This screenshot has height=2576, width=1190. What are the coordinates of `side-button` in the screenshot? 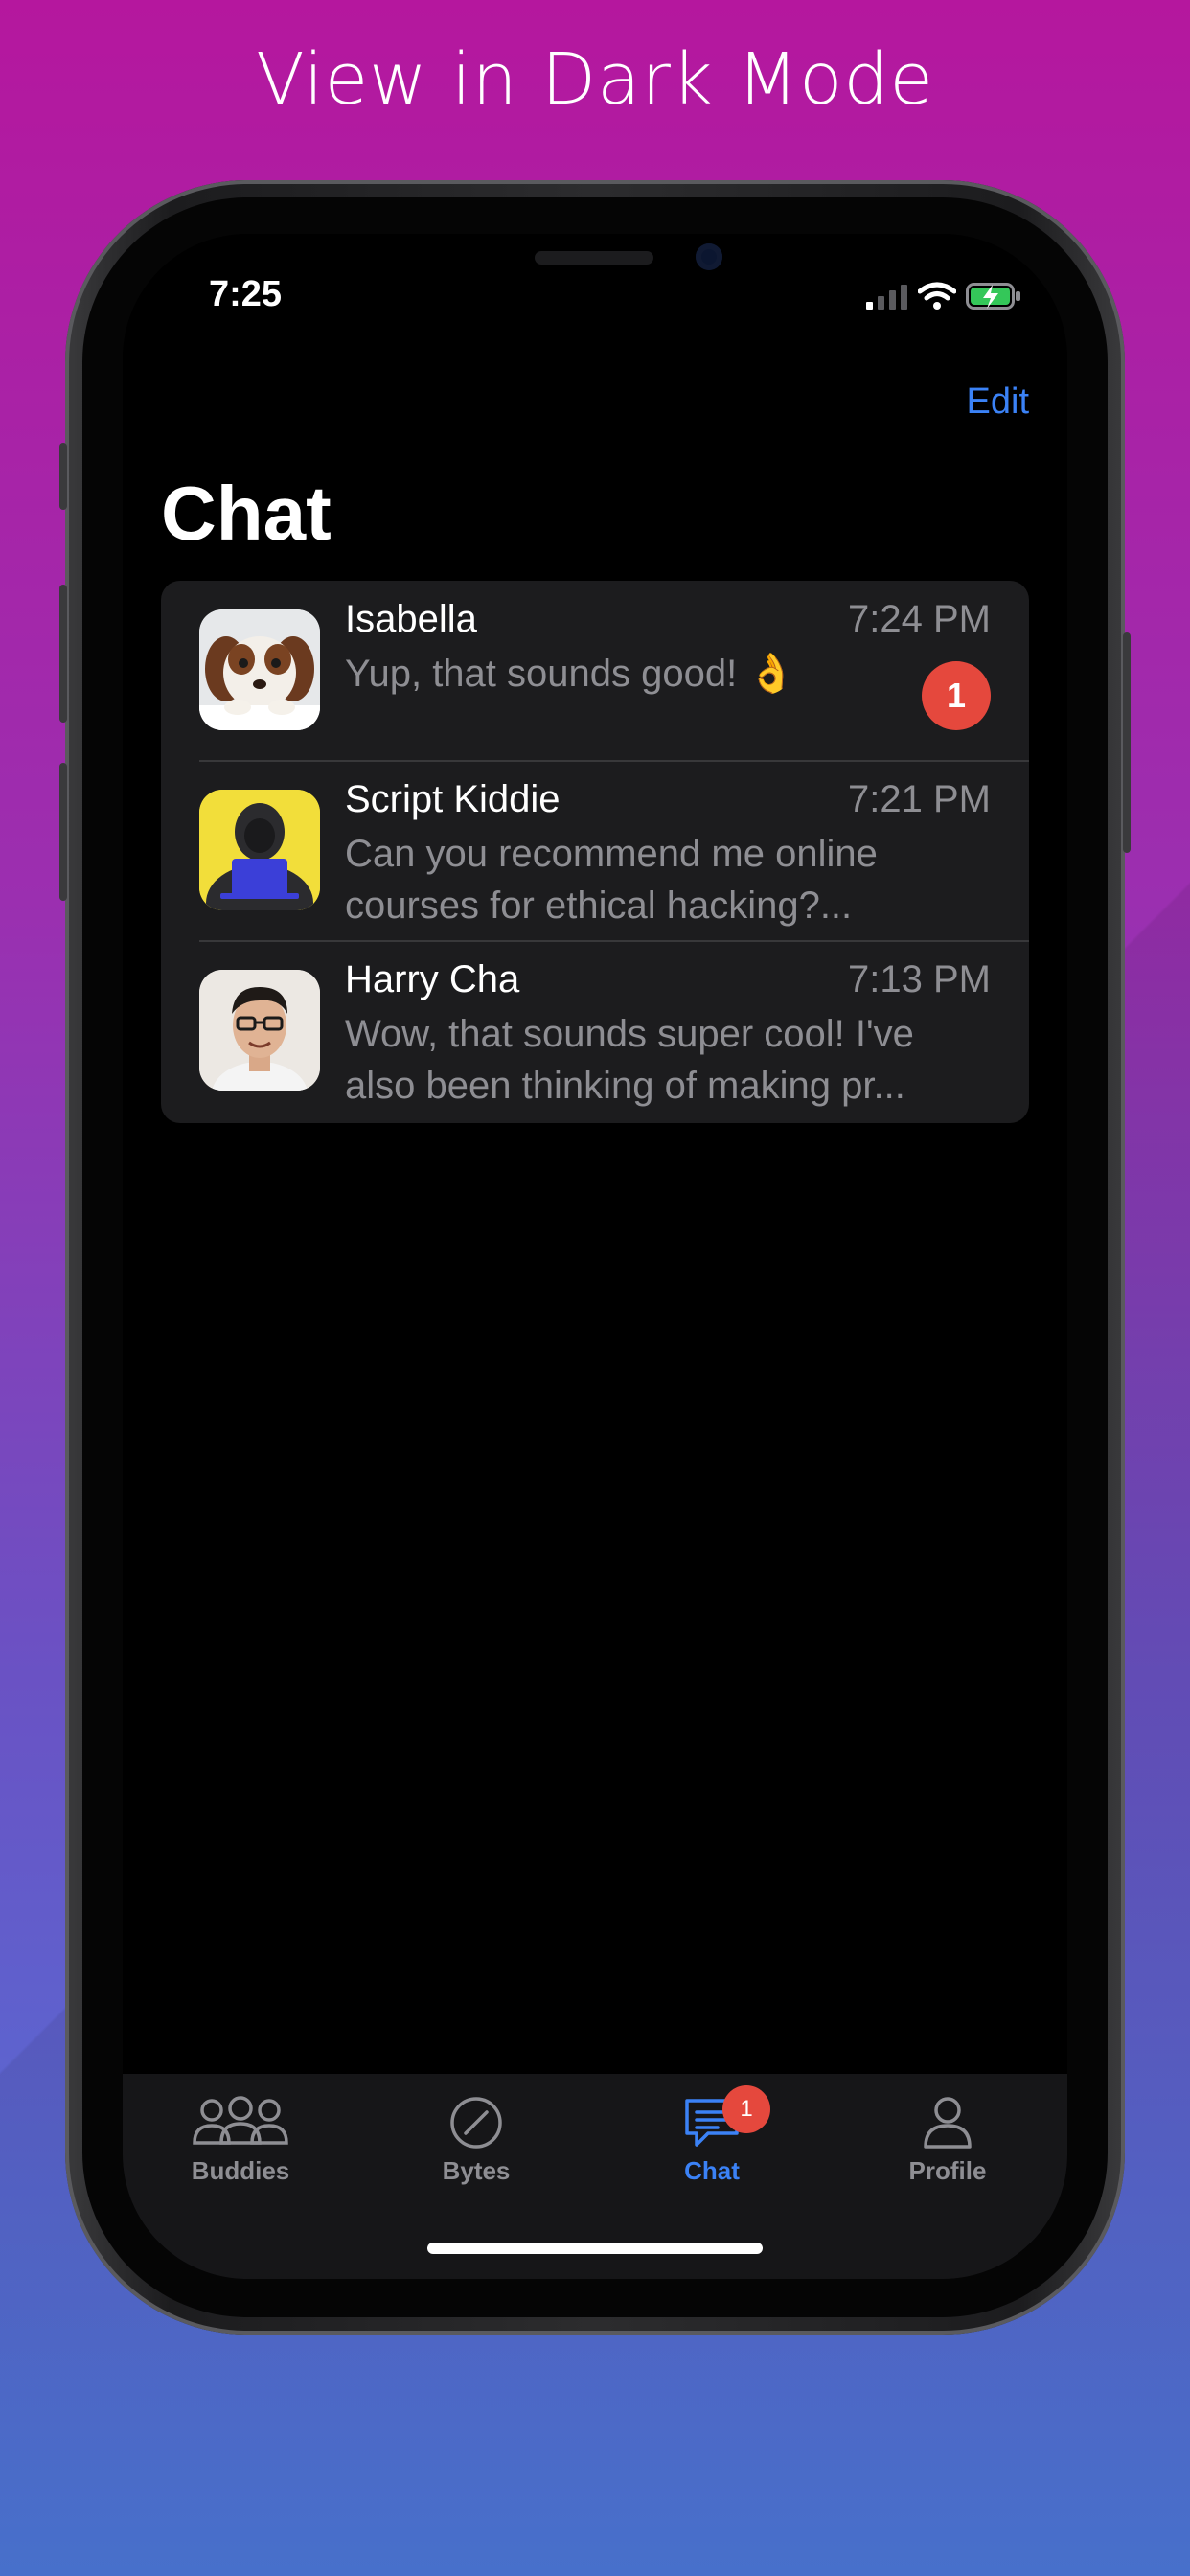 It's located at (63, 476).